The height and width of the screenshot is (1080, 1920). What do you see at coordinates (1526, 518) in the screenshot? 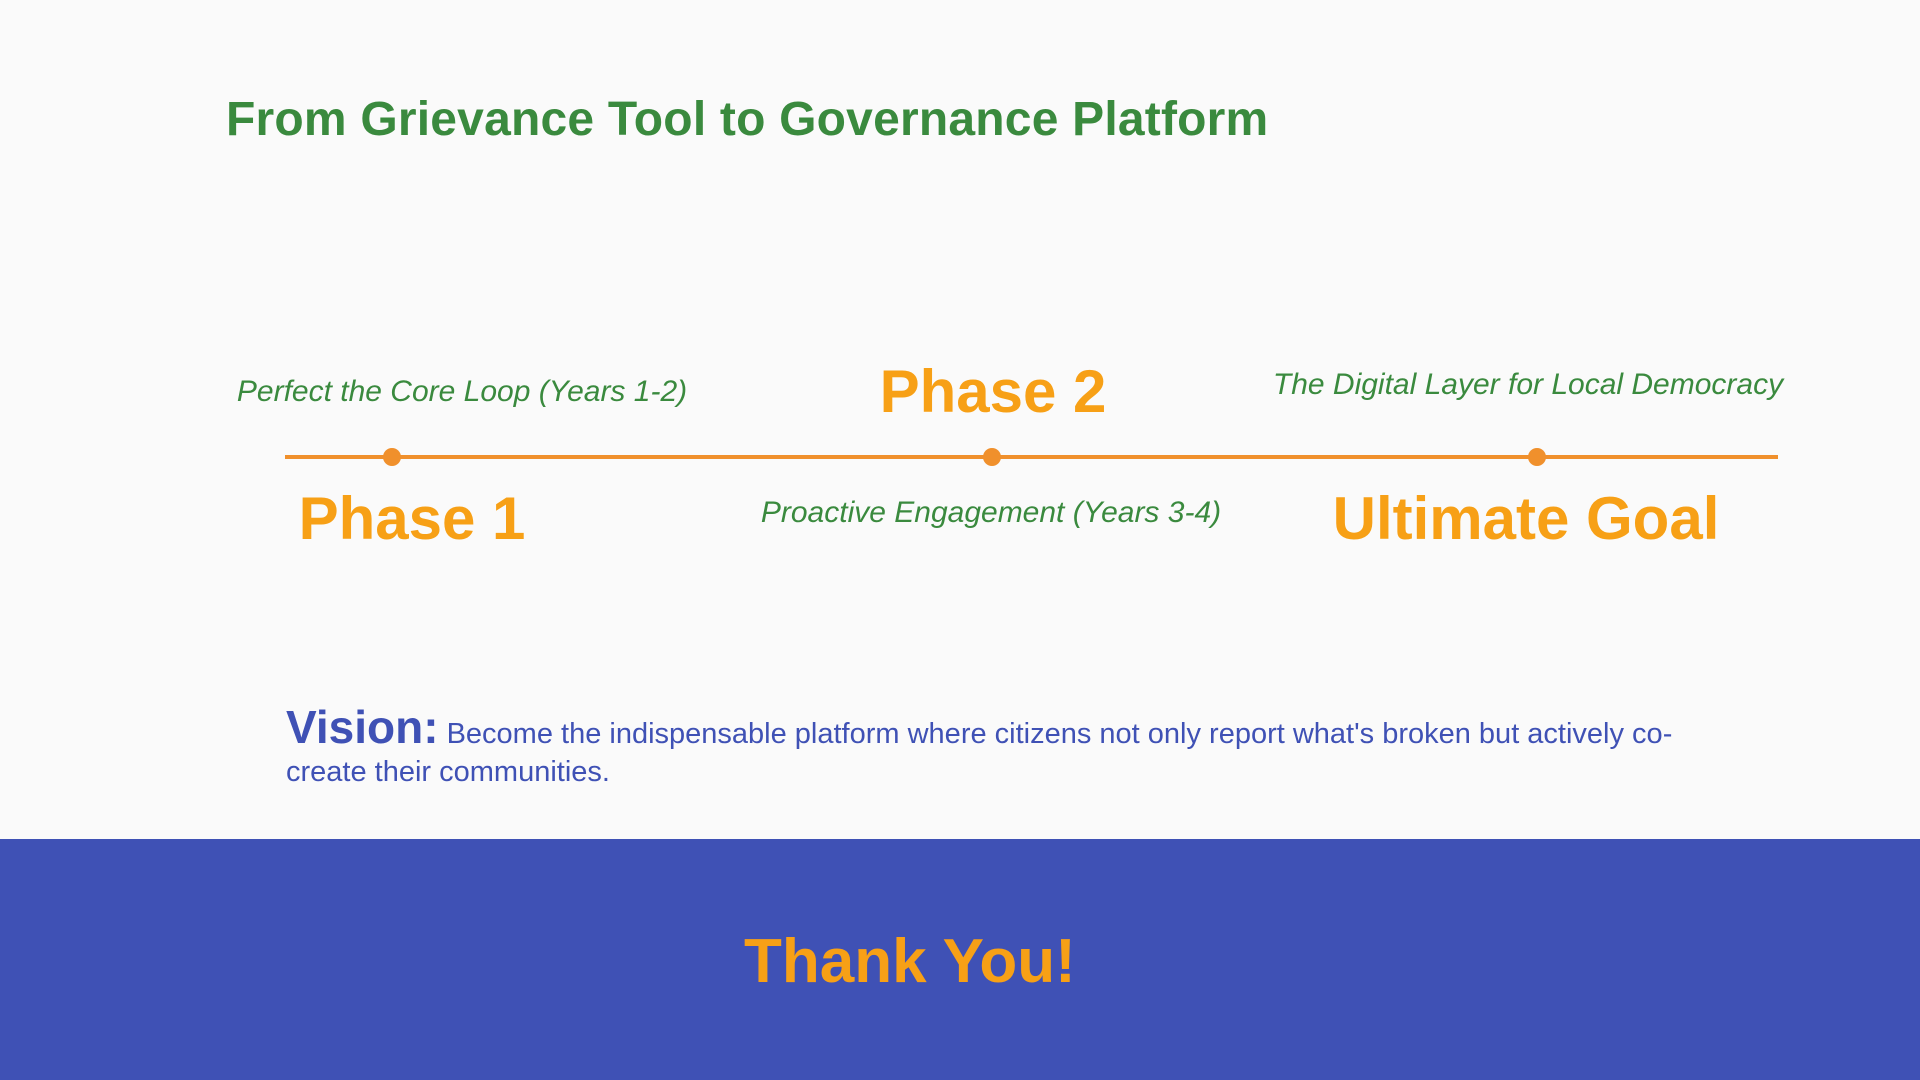
I see `milestone-ultimate-goal-label: Ultimate Goal` at bounding box center [1526, 518].